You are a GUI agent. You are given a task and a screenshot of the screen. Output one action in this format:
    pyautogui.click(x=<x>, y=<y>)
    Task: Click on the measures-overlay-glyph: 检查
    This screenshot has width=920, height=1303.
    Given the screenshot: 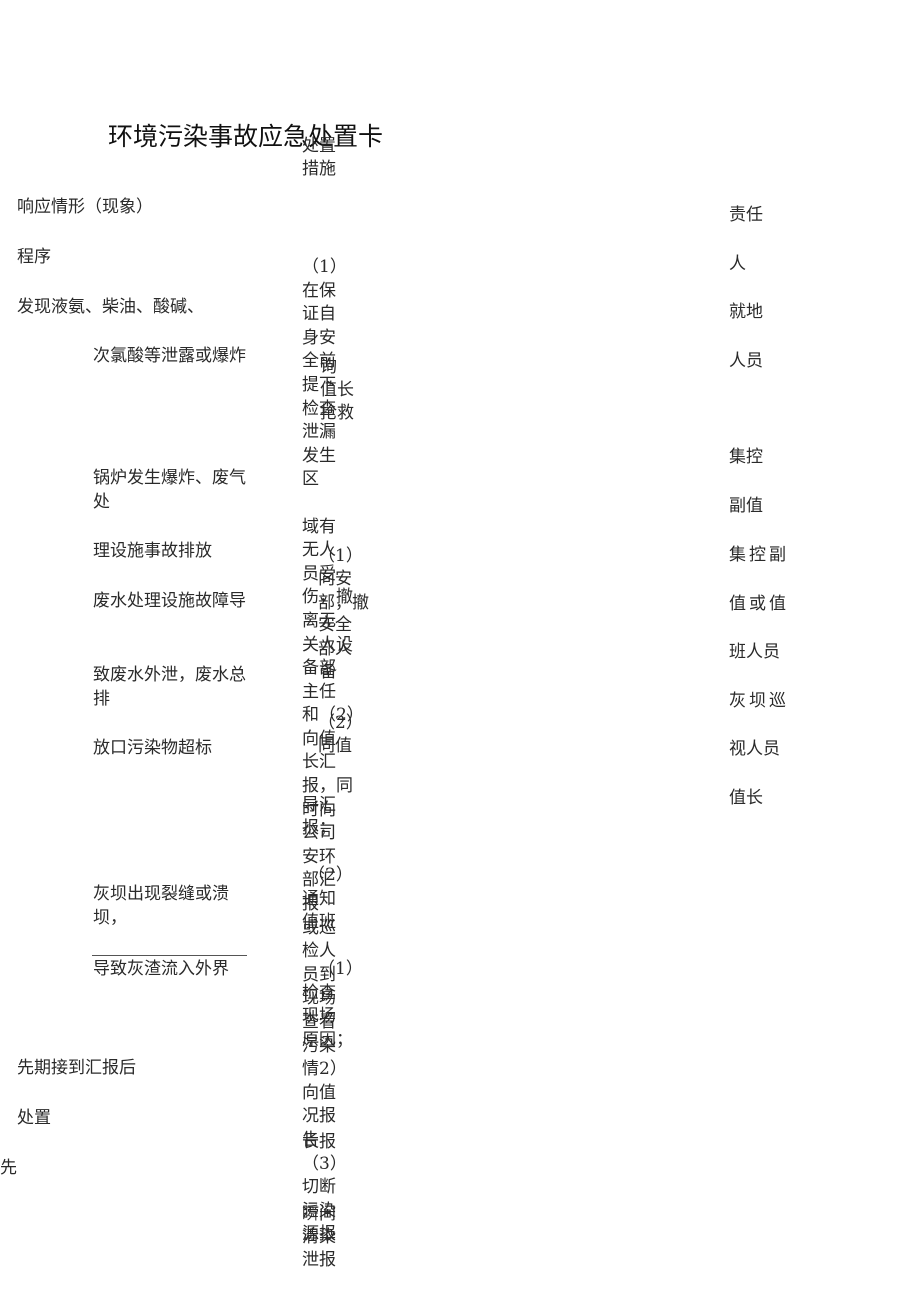 What is the action you would take?
    pyautogui.click(x=319, y=993)
    